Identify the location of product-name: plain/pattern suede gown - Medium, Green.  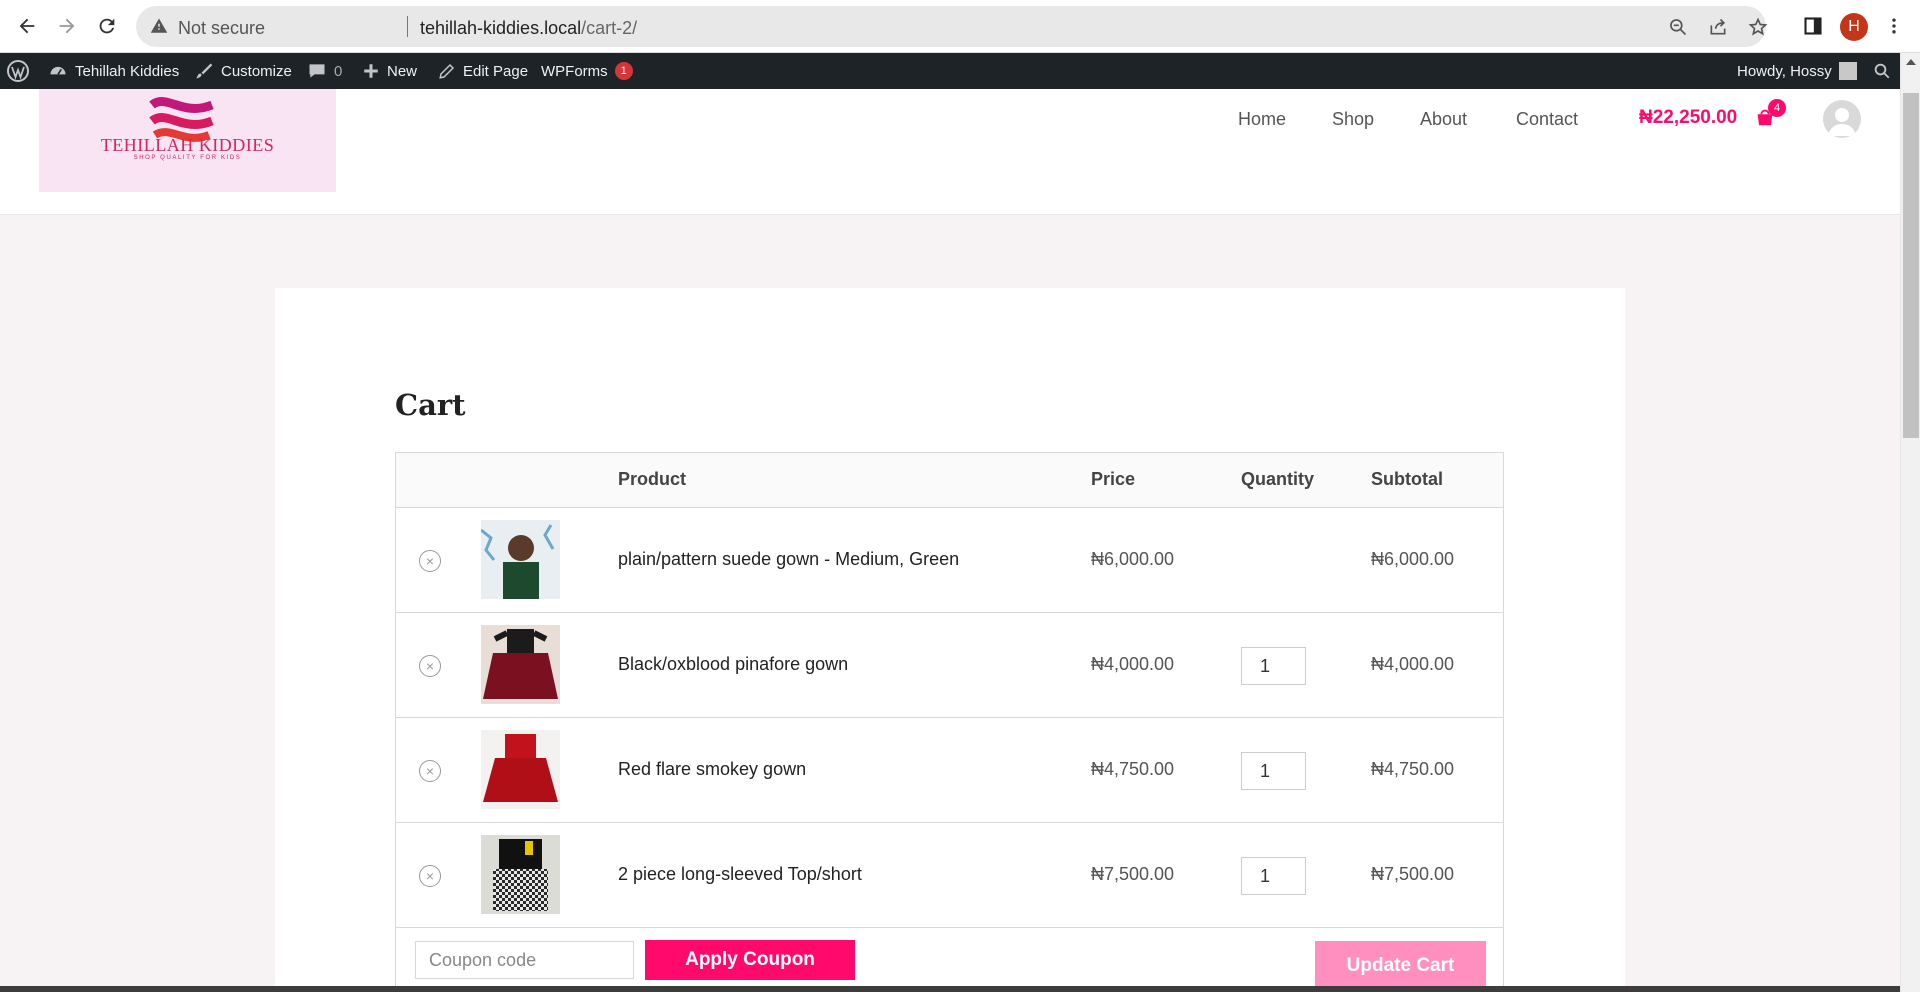
(788, 559).